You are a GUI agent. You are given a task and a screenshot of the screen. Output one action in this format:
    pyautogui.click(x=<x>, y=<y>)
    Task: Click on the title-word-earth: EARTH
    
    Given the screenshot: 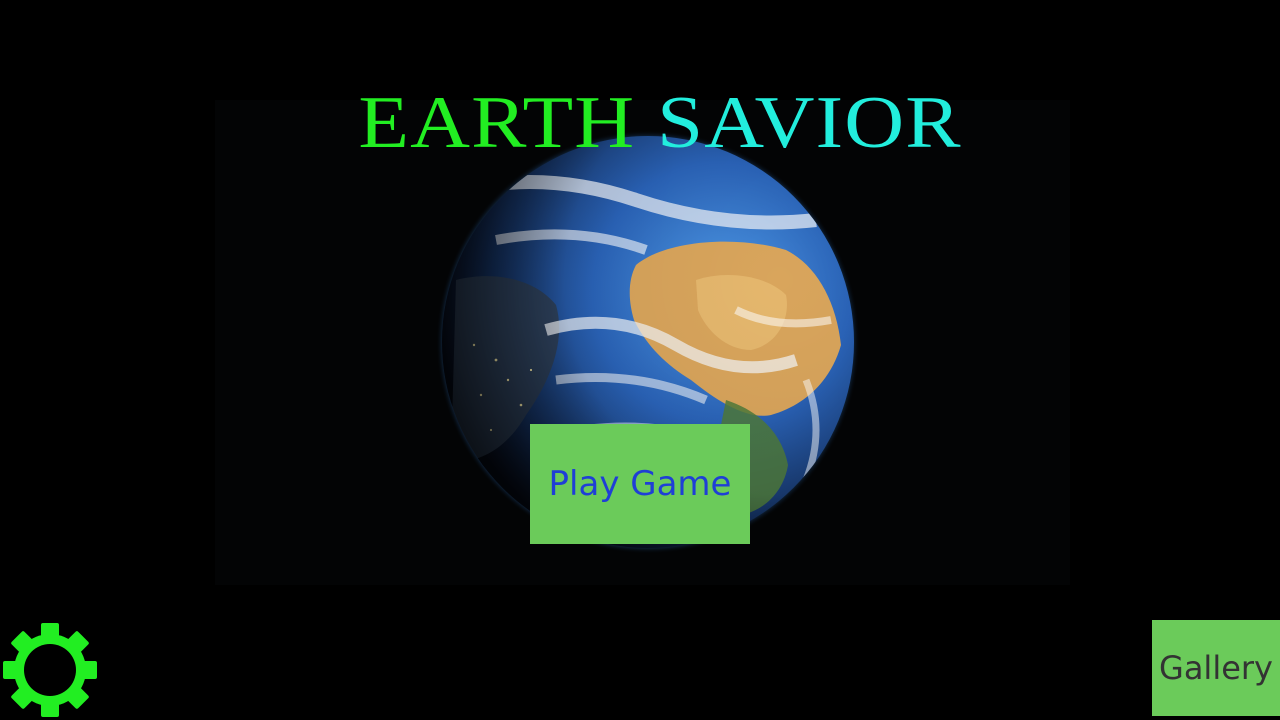 What is the action you would take?
    pyautogui.click(x=497, y=123)
    